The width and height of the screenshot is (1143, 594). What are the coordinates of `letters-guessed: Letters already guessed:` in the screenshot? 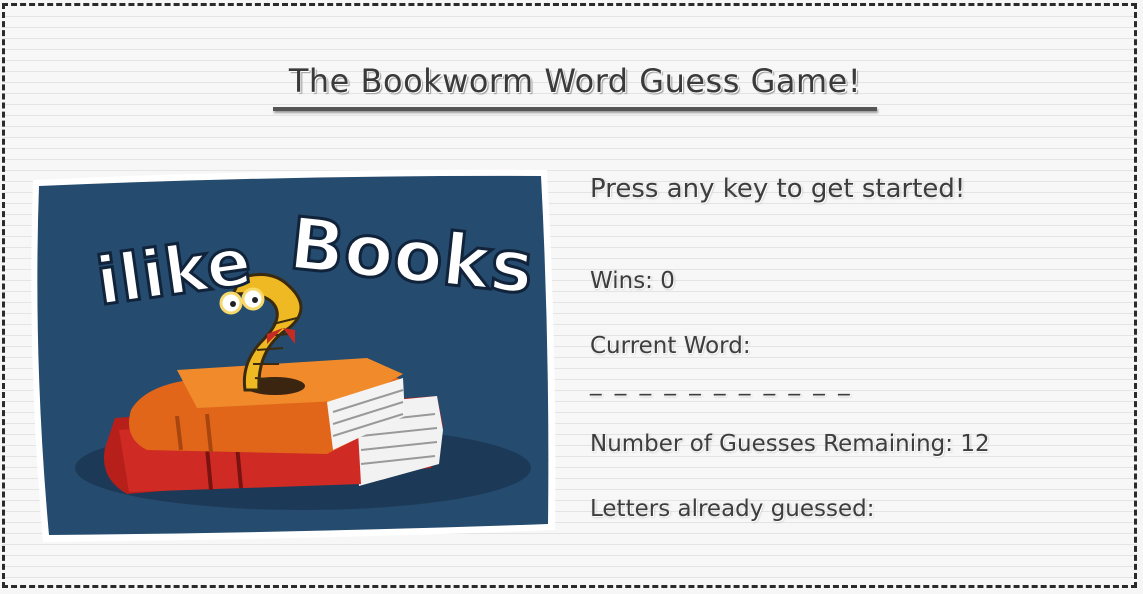 It's located at (732, 509).